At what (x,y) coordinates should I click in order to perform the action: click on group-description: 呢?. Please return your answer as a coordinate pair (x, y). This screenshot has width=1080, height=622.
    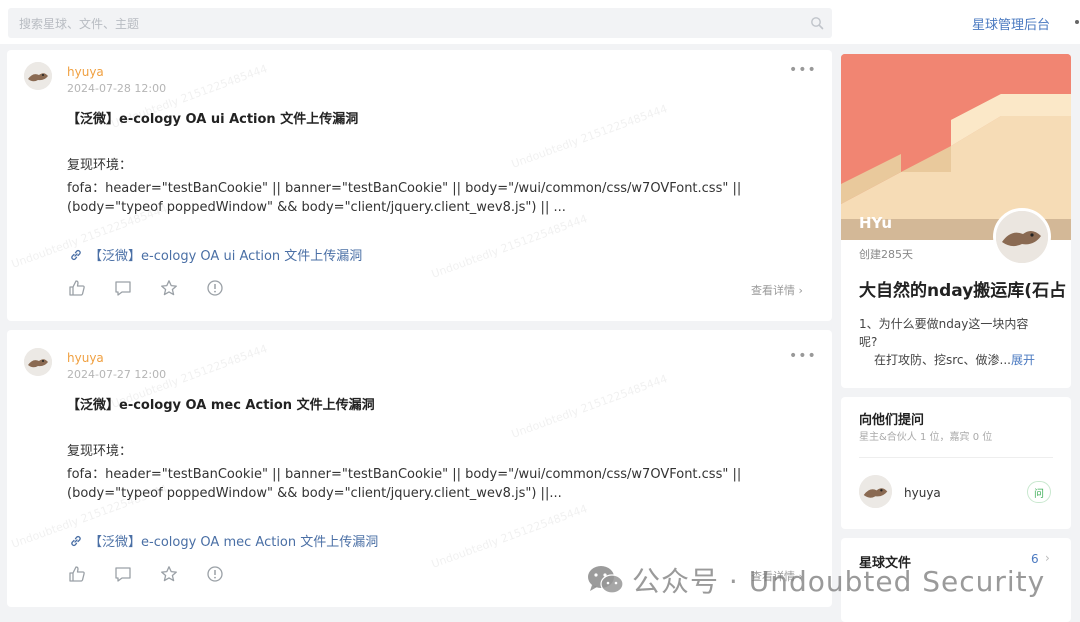
    Looking at the image, I should click on (868, 342).